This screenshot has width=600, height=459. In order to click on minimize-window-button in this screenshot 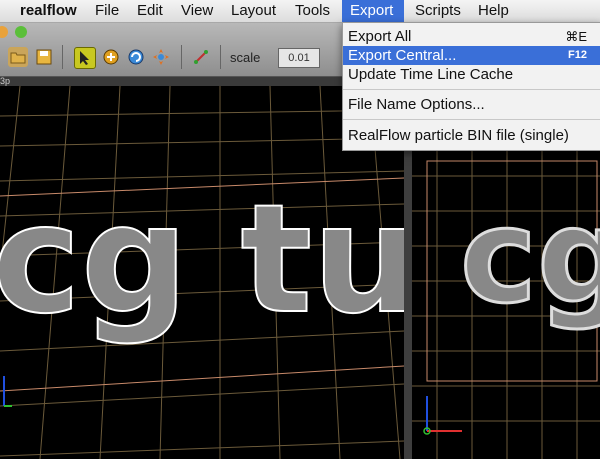, I will do `click(4, 32)`.